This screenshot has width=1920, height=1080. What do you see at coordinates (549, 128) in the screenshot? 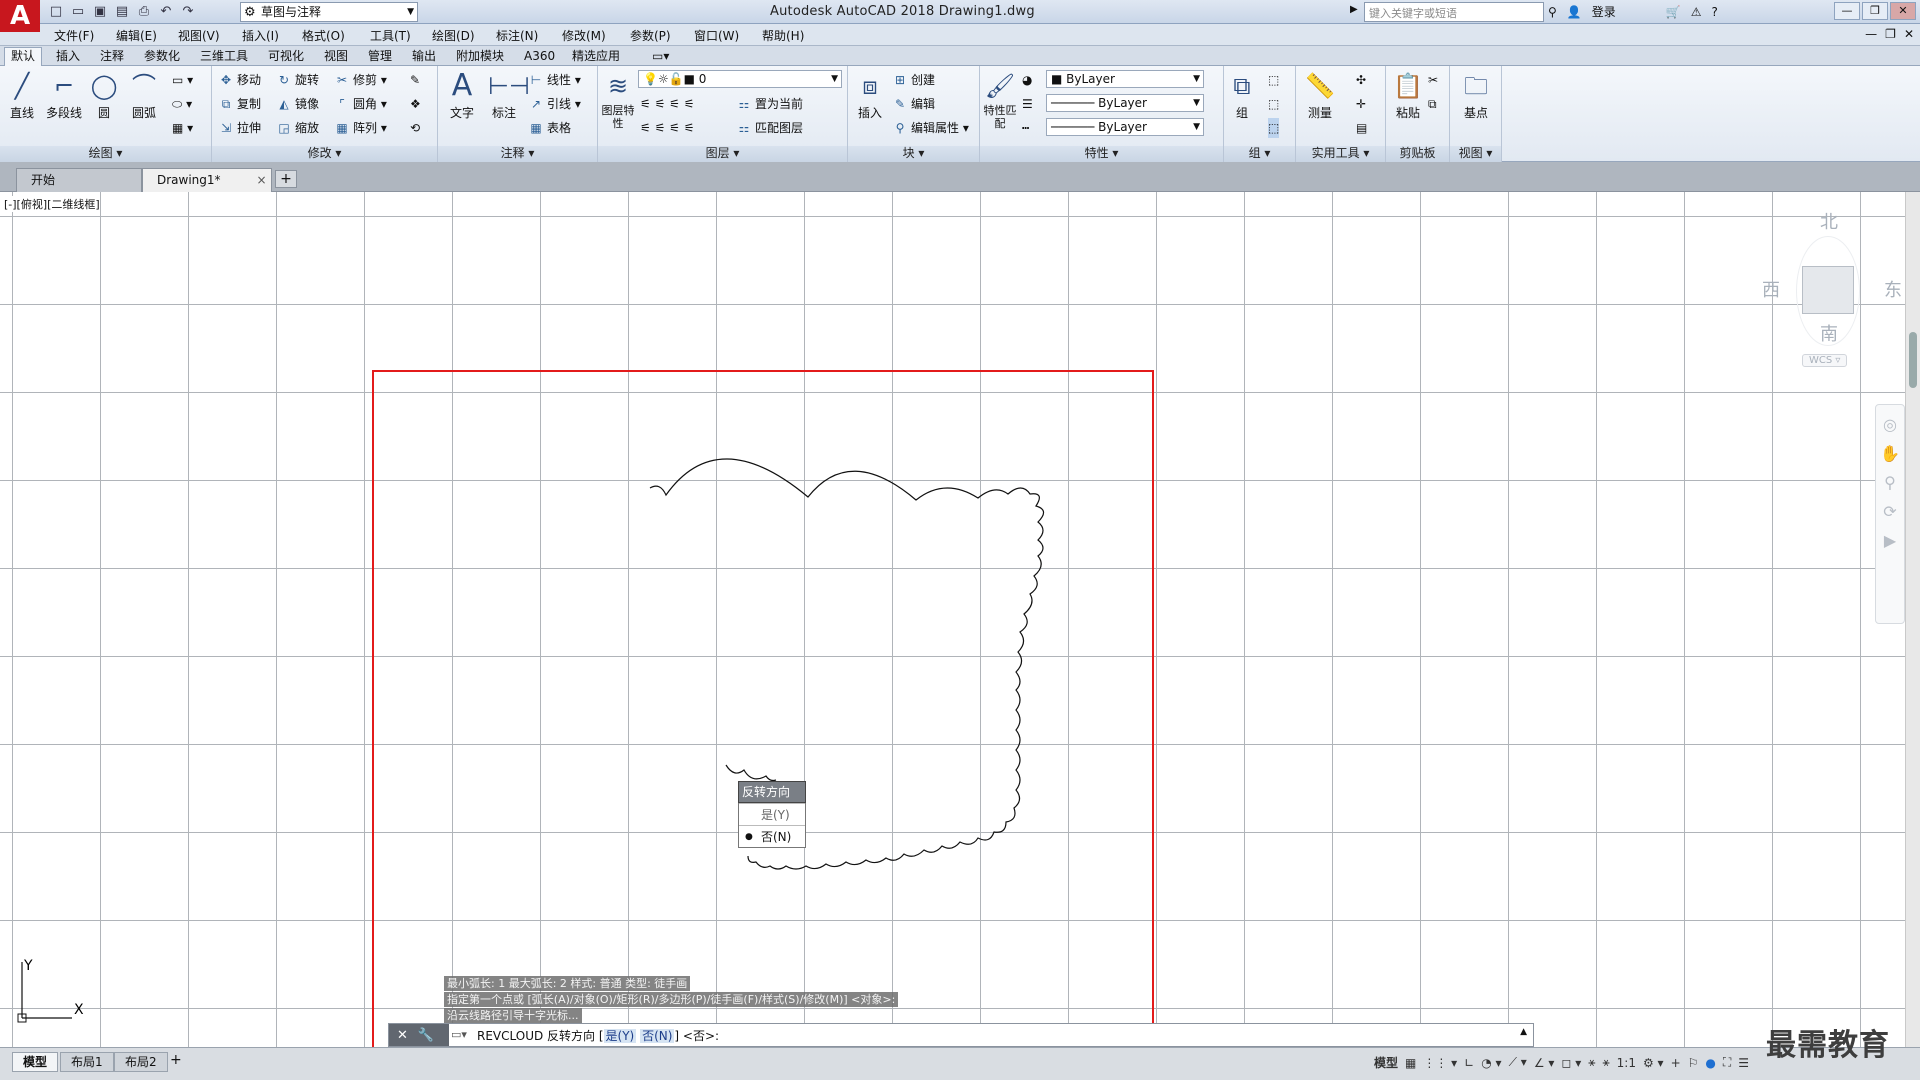
I see `table-button: ▦ 表格` at bounding box center [549, 128].